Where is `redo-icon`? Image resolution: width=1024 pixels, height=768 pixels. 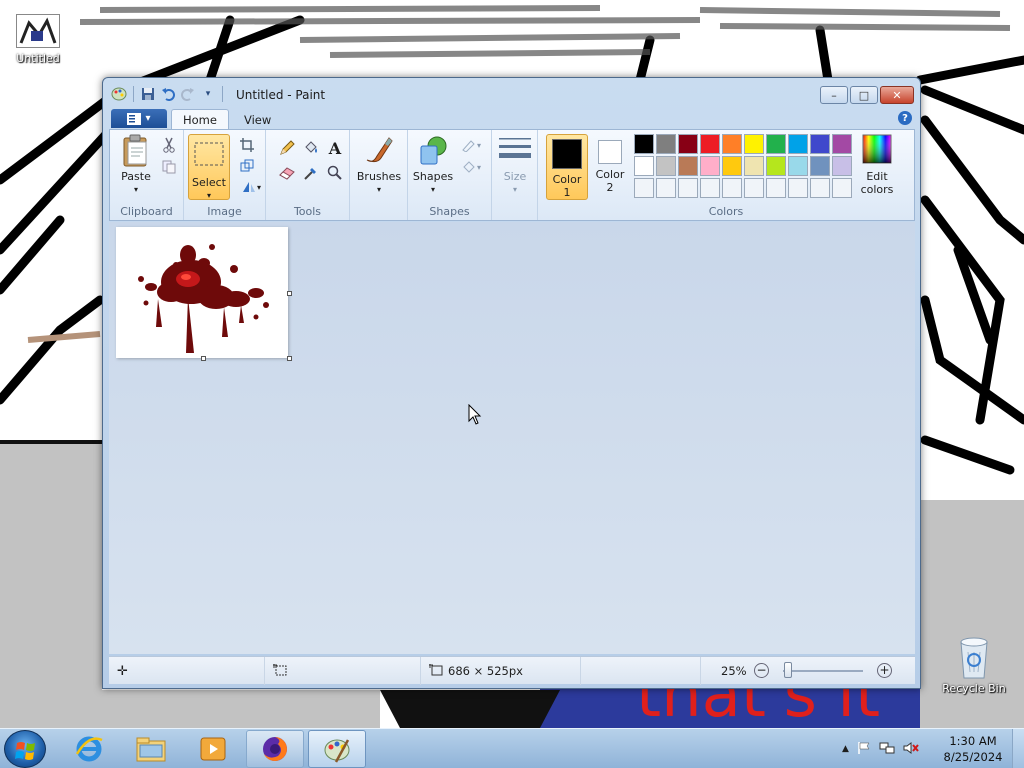
redo-icon is located at coordinates (188, 94).